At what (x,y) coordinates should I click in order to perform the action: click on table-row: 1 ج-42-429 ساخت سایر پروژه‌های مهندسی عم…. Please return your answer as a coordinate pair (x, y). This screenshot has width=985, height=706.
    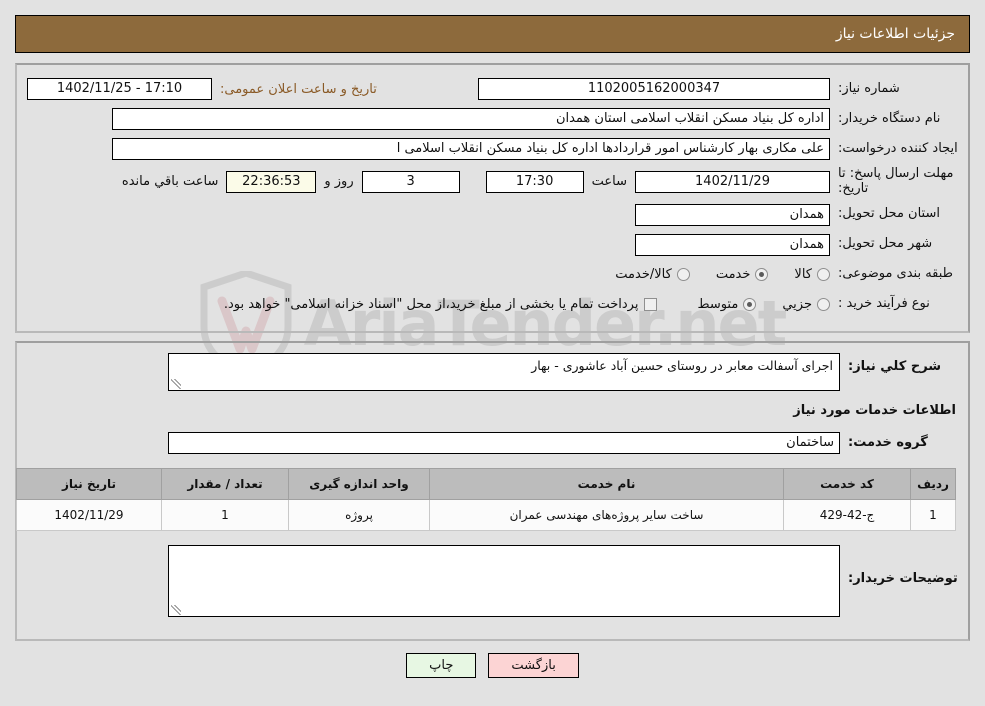
    Looking at the image, I should click on (486, 514).